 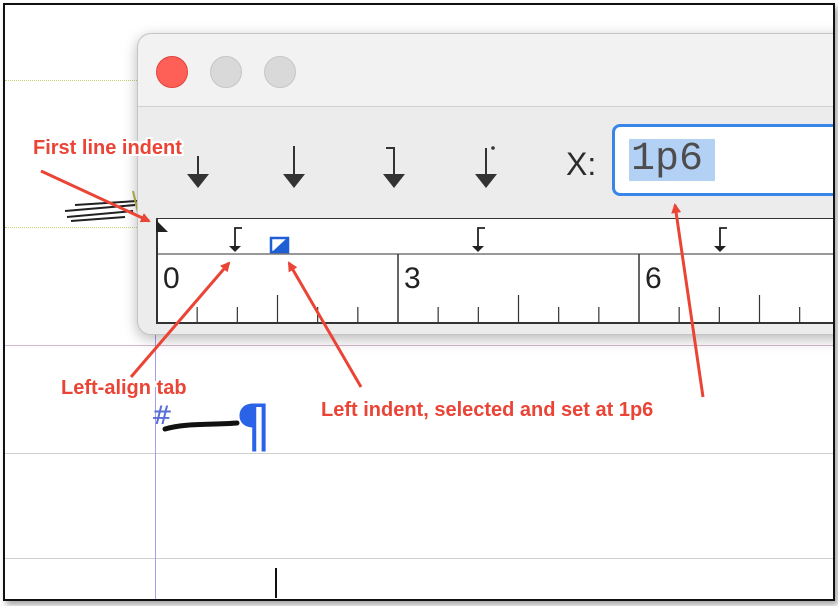 I want to click on first-line-indent-arrow, so click(x=95, y=196).